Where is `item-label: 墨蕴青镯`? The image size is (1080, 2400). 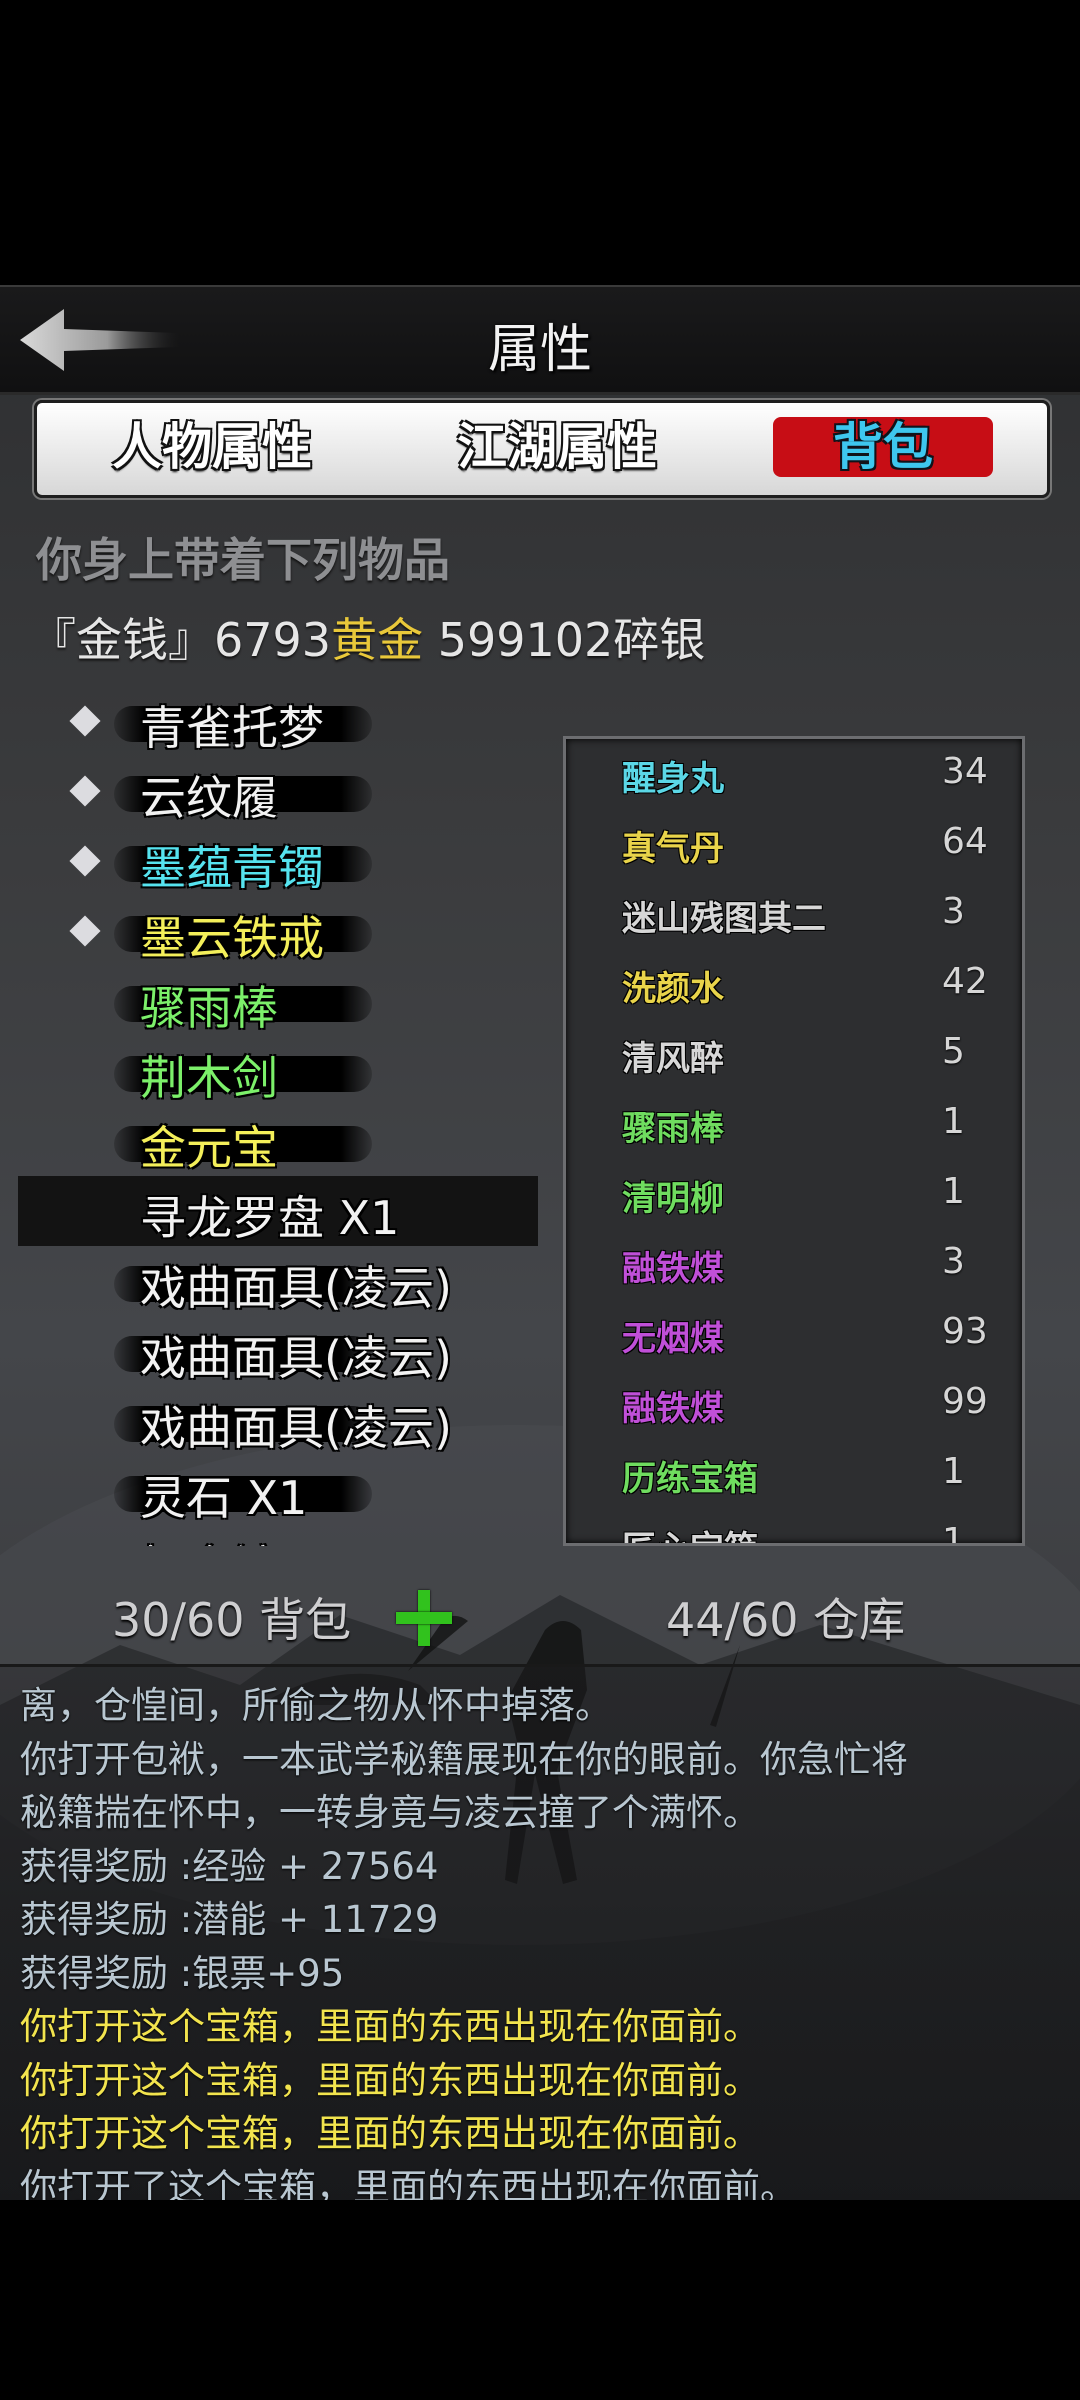 item-label: 墨蕴青镯 is located at coordinates (232, 868).